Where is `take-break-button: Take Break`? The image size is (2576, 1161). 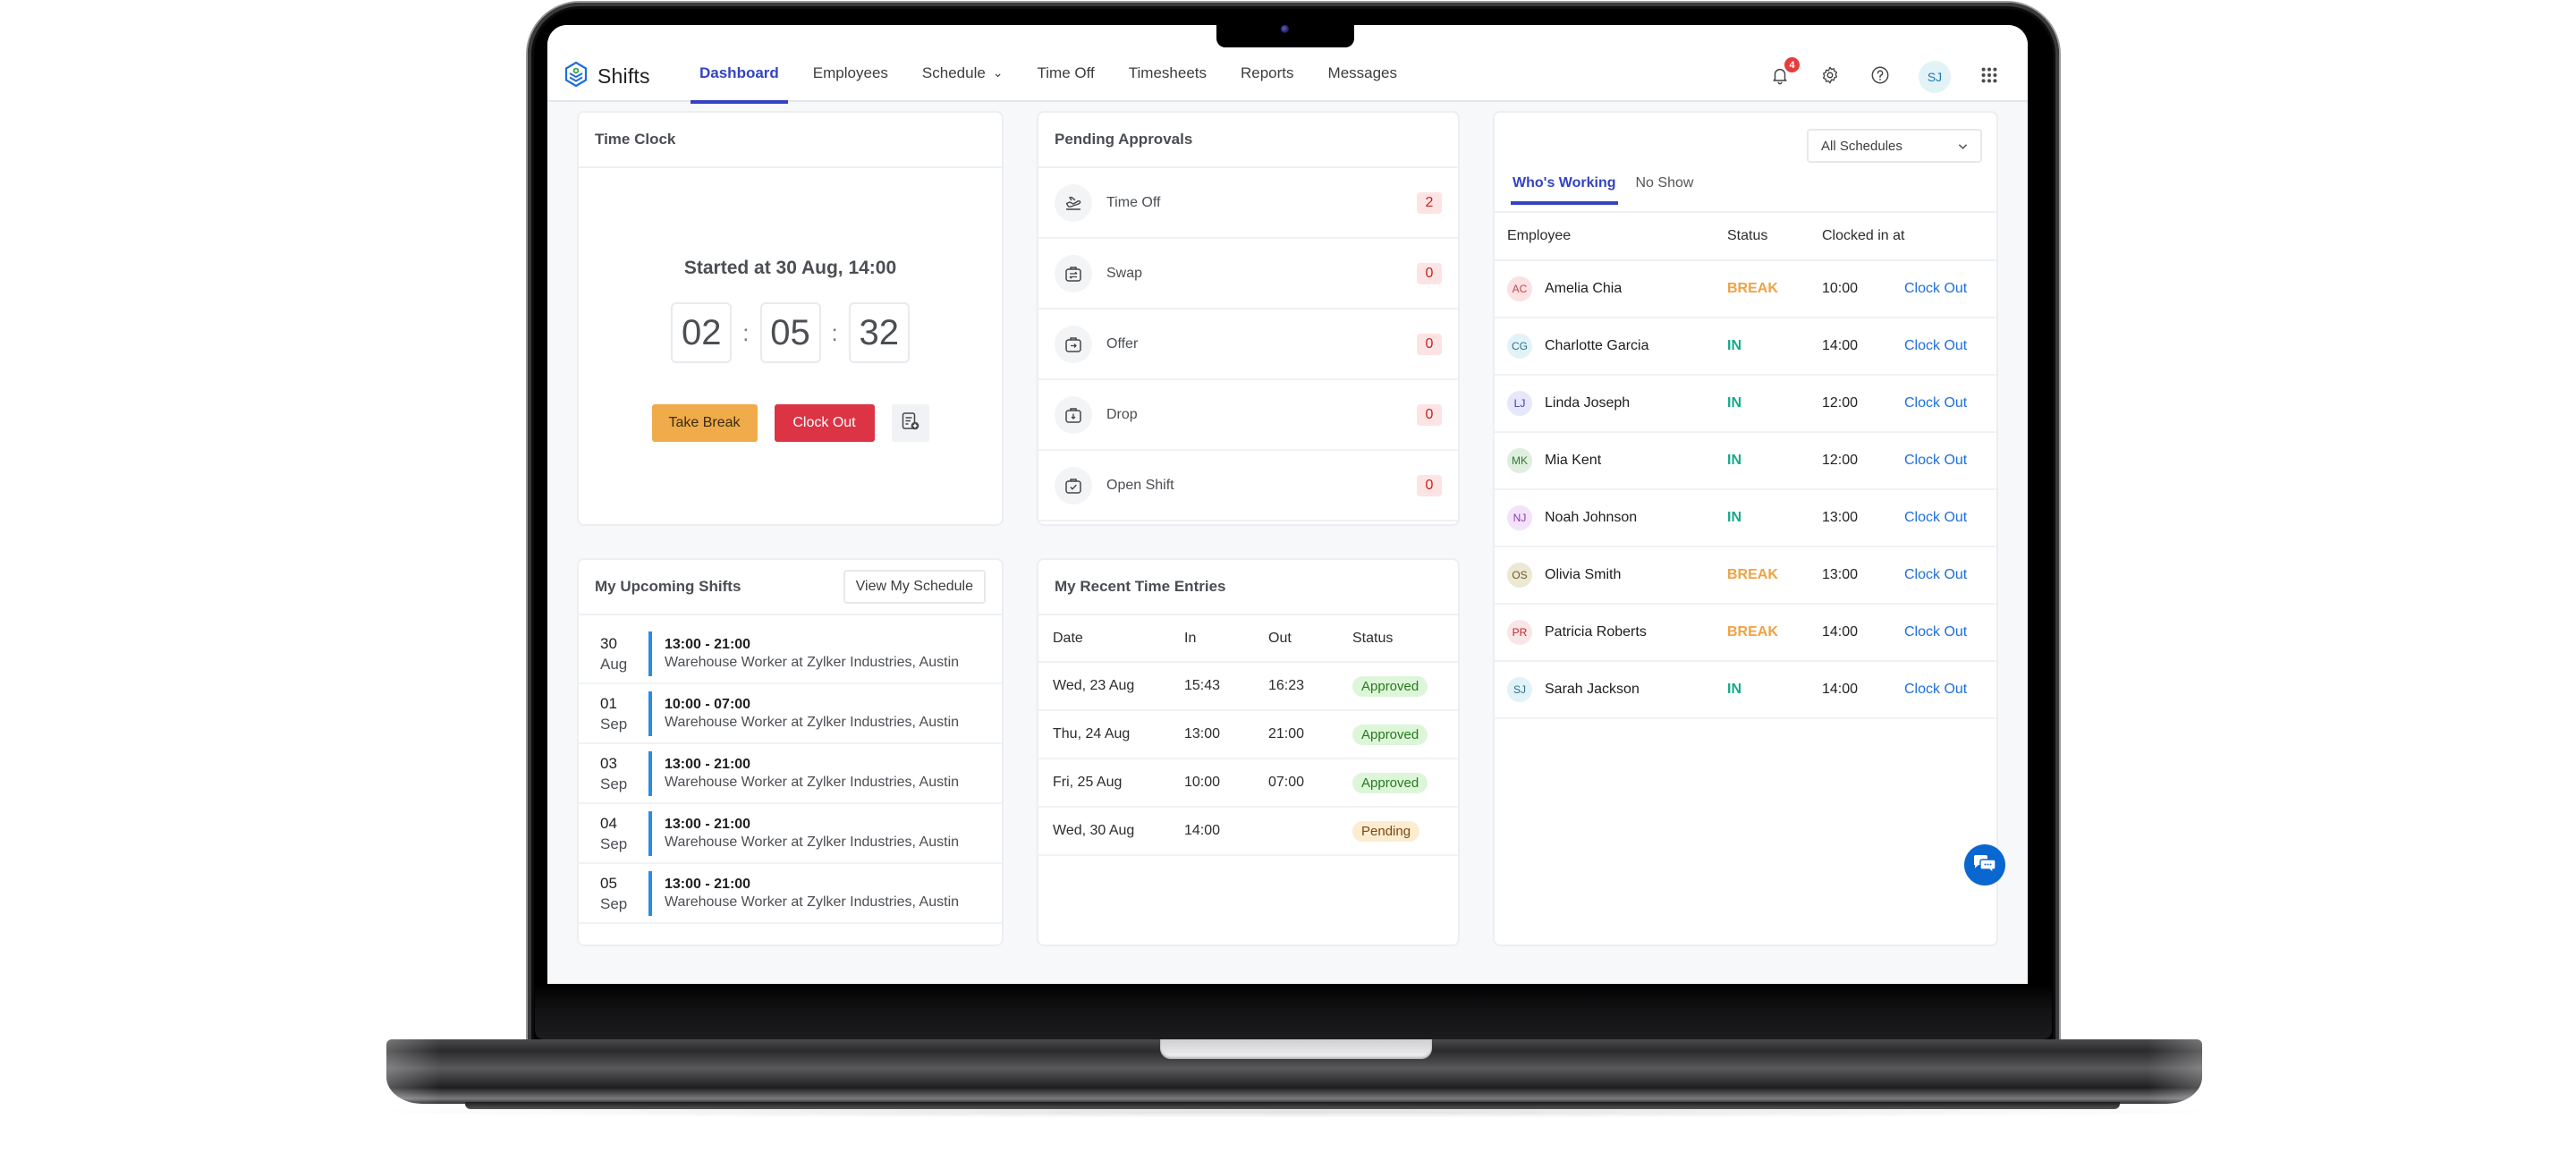 take-break-button: Take Break is located at coordinates (704, 423).